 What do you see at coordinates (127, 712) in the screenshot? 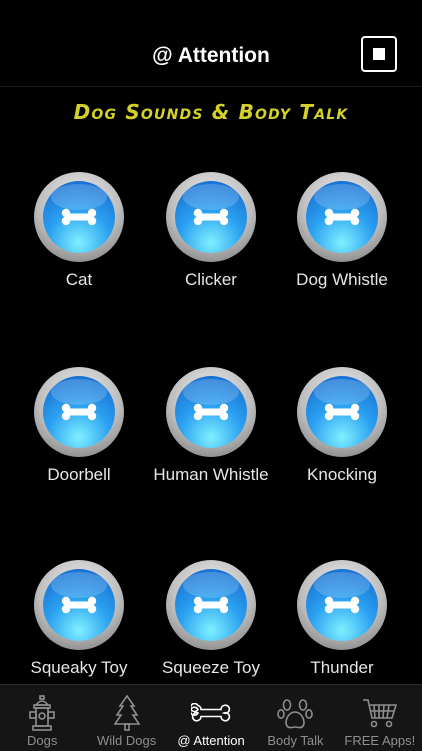
I see `pine-tree-icon` at bounding box center [127, 712].